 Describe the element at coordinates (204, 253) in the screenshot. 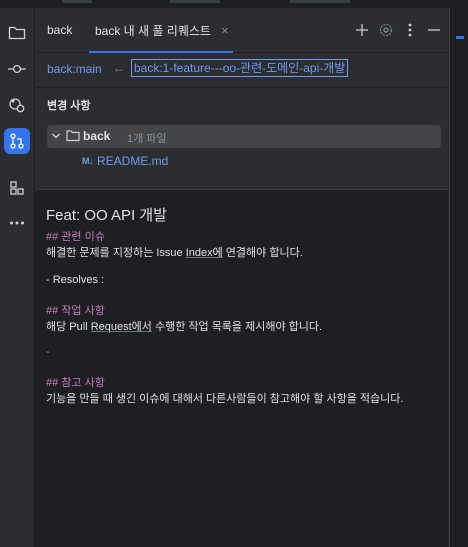

I see `text-segment: Index에` at that location.